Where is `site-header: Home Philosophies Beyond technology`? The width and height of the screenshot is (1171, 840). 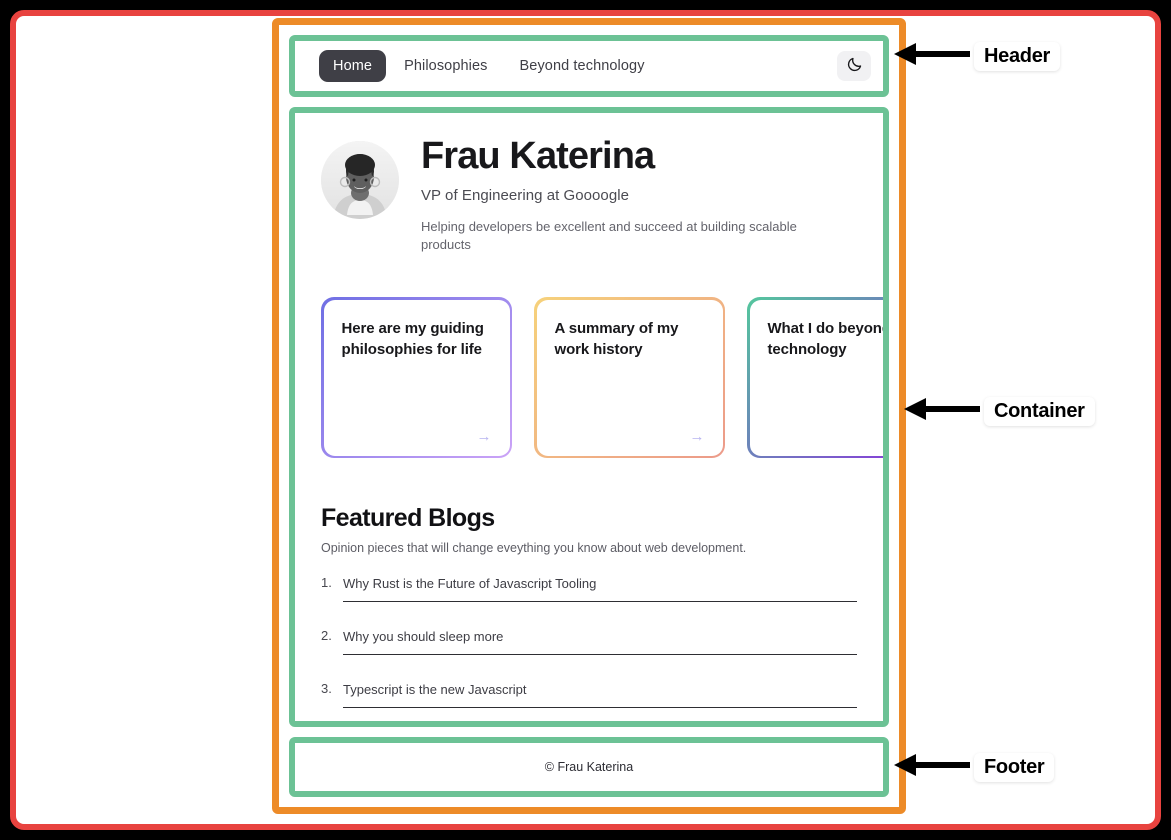 site-header: Home Philosophies Beyond technology is located at coordinates (589, 66).